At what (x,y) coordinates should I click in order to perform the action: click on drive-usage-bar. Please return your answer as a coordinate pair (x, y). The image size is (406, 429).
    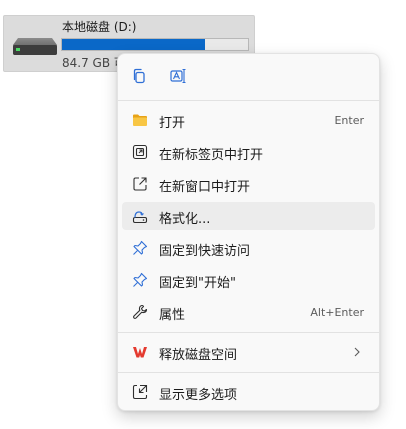
    Looking at the image, I should click on (155, 44).